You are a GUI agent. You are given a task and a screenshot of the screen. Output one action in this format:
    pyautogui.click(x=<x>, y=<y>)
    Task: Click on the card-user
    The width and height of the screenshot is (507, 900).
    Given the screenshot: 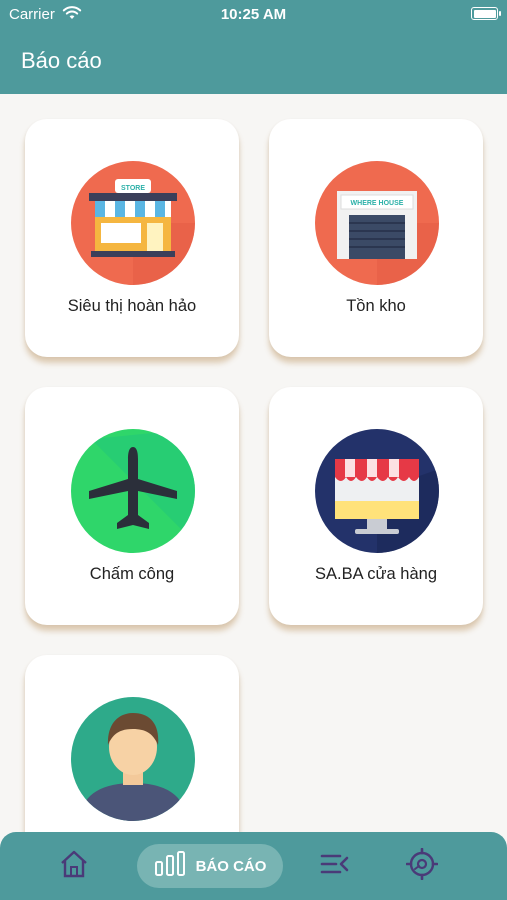 What is the action you would take?
    pyautogui.click(x=132, y=743)
    